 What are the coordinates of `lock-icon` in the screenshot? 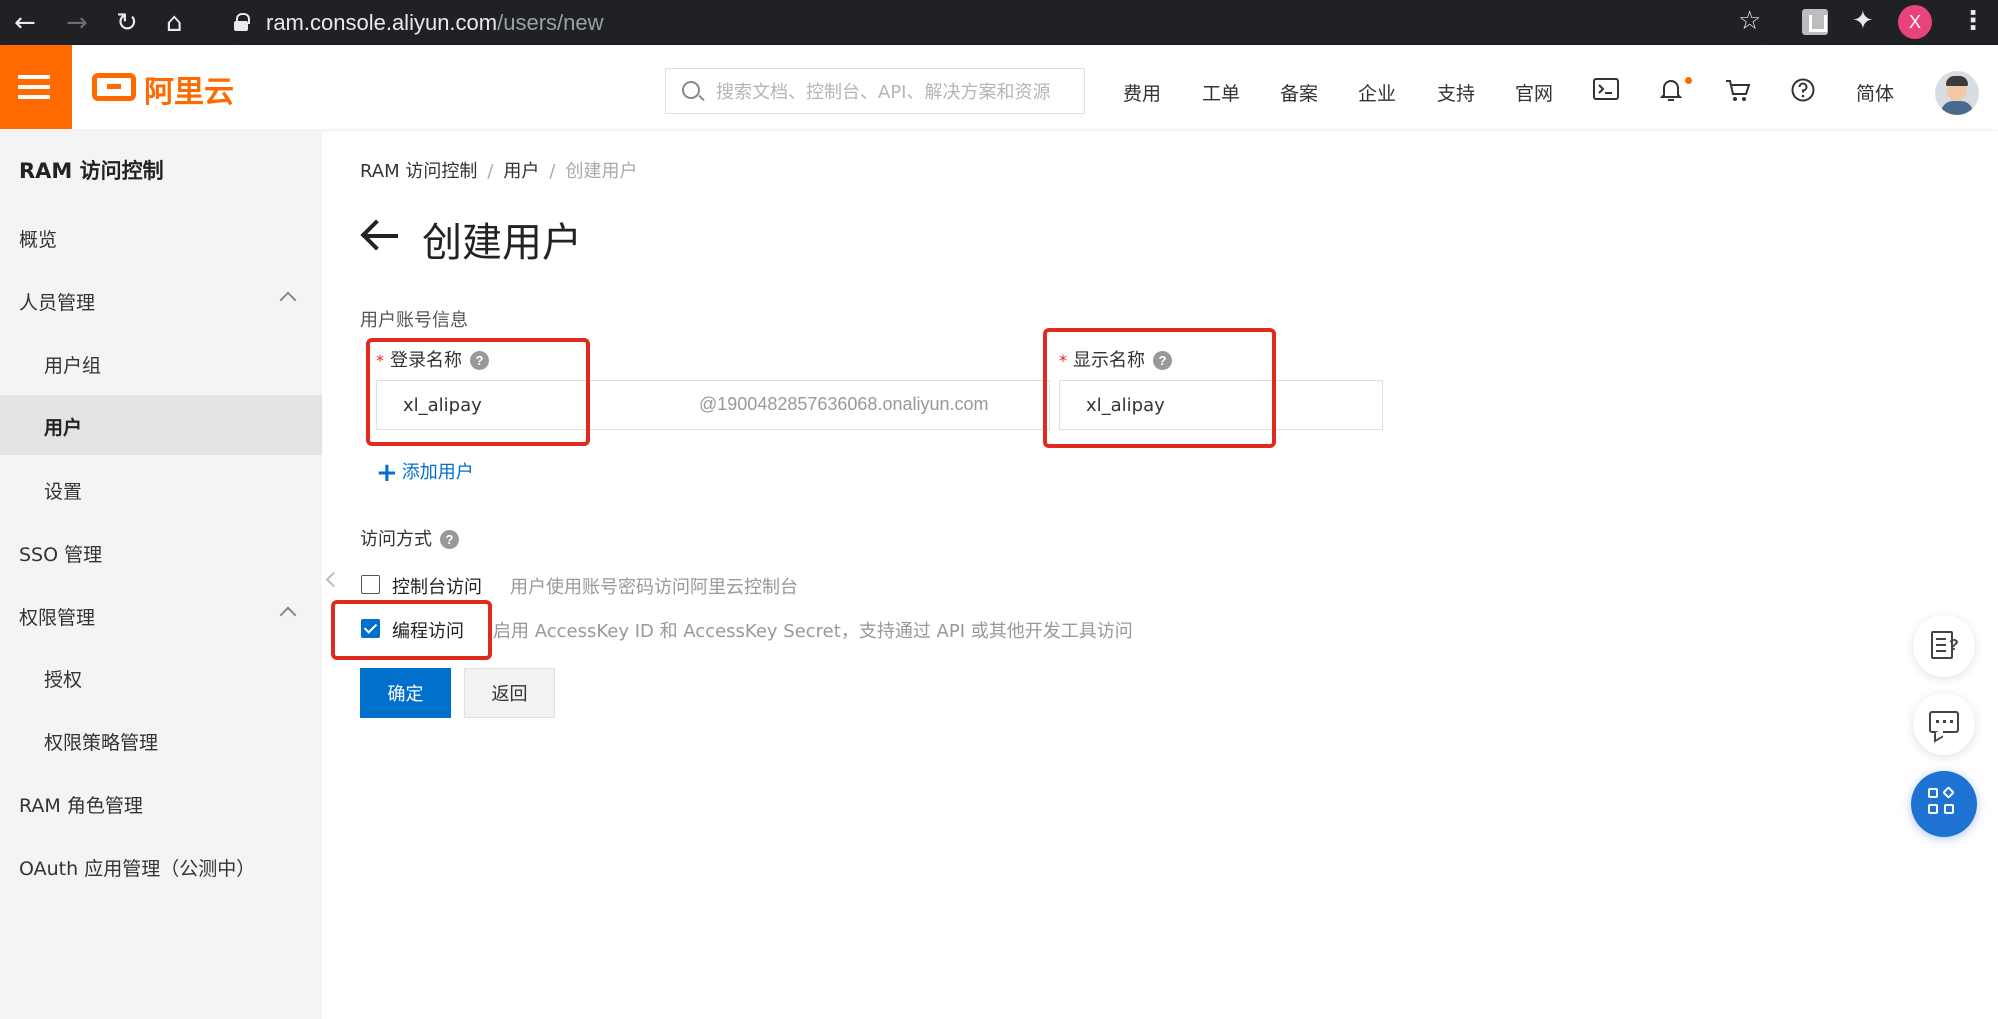 It's located at (242, 22).